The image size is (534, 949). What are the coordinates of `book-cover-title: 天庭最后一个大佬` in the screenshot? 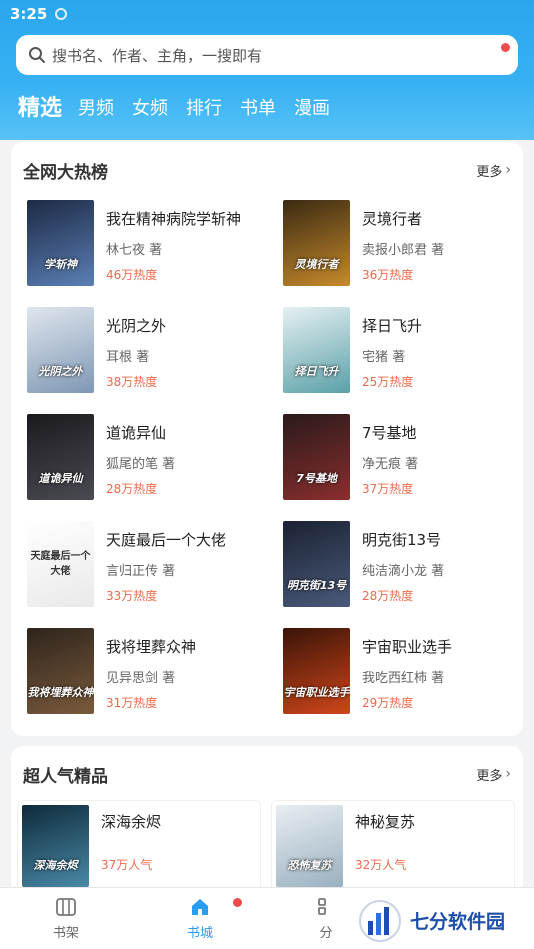 It's located at (60, 564).